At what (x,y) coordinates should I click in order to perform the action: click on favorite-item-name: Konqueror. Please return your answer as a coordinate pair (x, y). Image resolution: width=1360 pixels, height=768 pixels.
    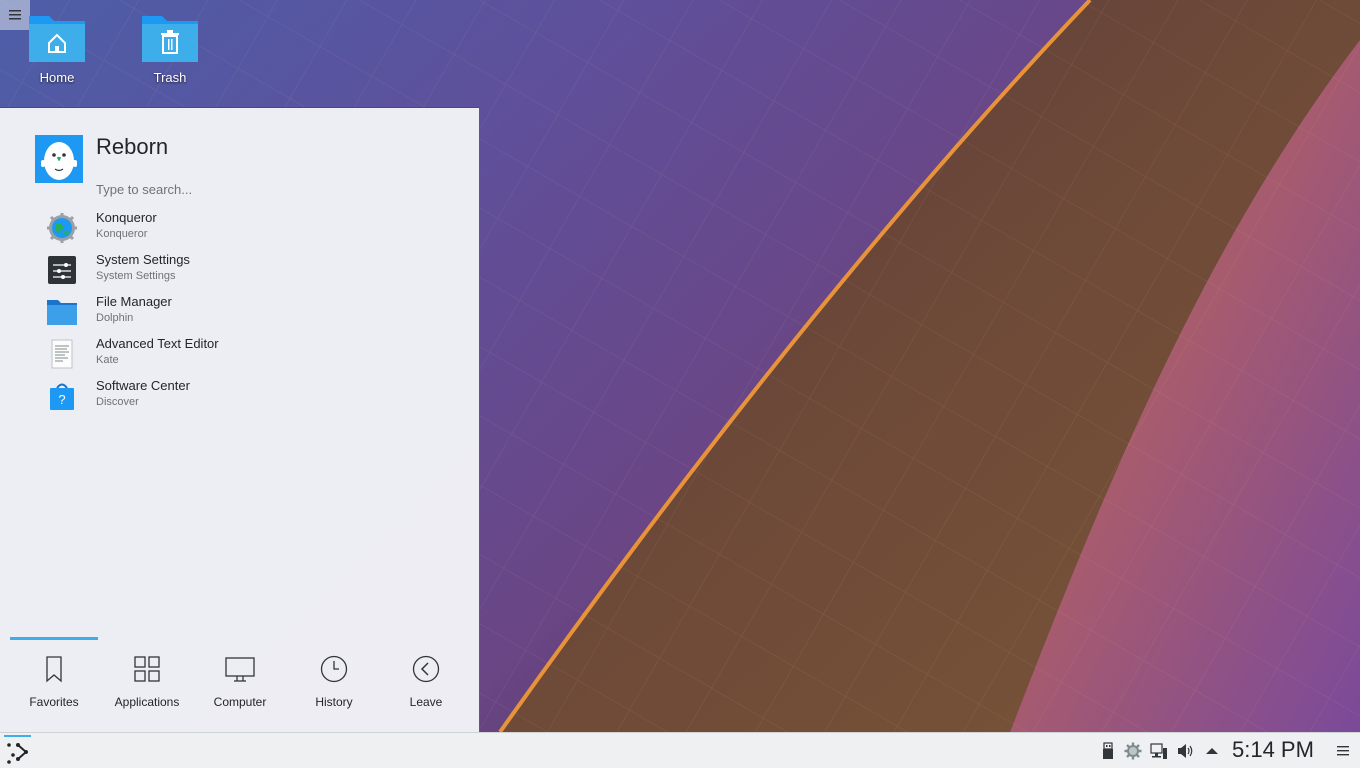
    Looking at the image, I should click on (126, 217).